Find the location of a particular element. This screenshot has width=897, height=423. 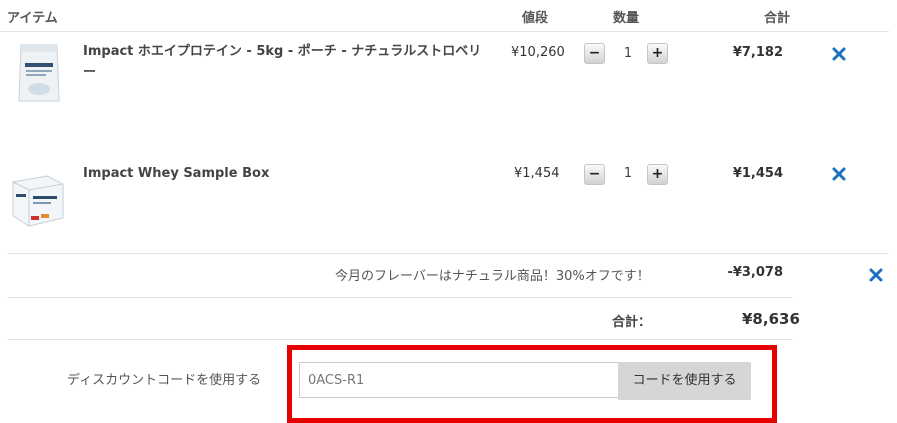

line-total: ¥1,454 is located at coordinates (757, 173).